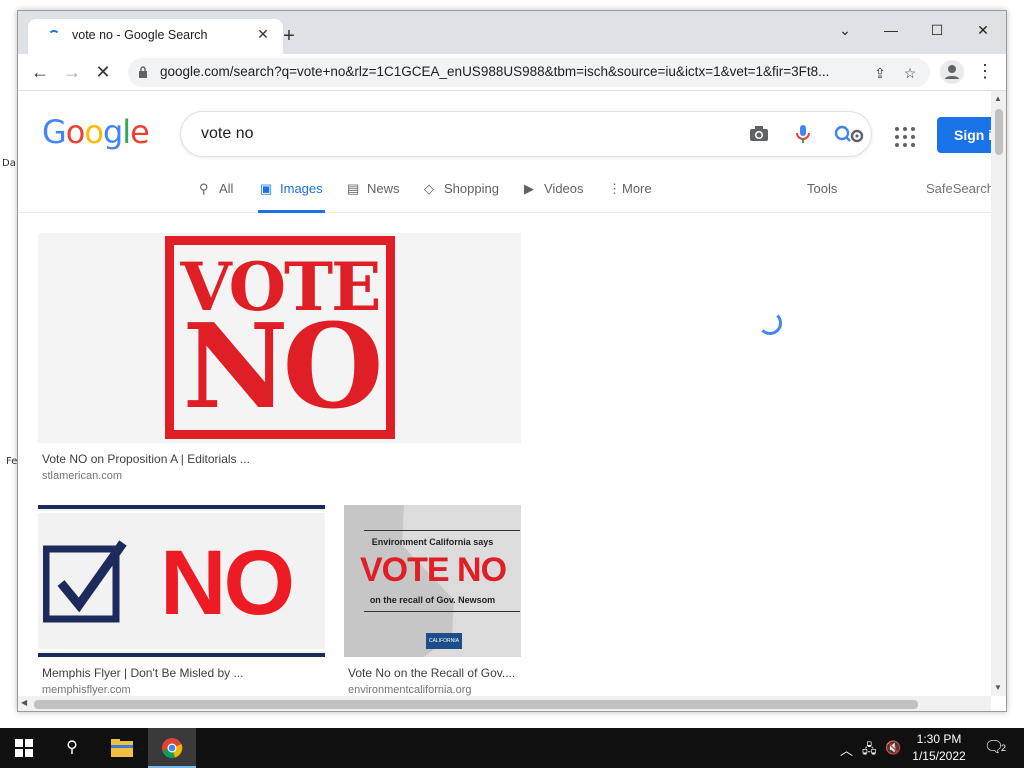 The width and height of the screenshot is (1024, 768). What do you see at coordinates (383, 188) in the screenshot?
I see `tab-label: News` at bounding box center [383, 188].